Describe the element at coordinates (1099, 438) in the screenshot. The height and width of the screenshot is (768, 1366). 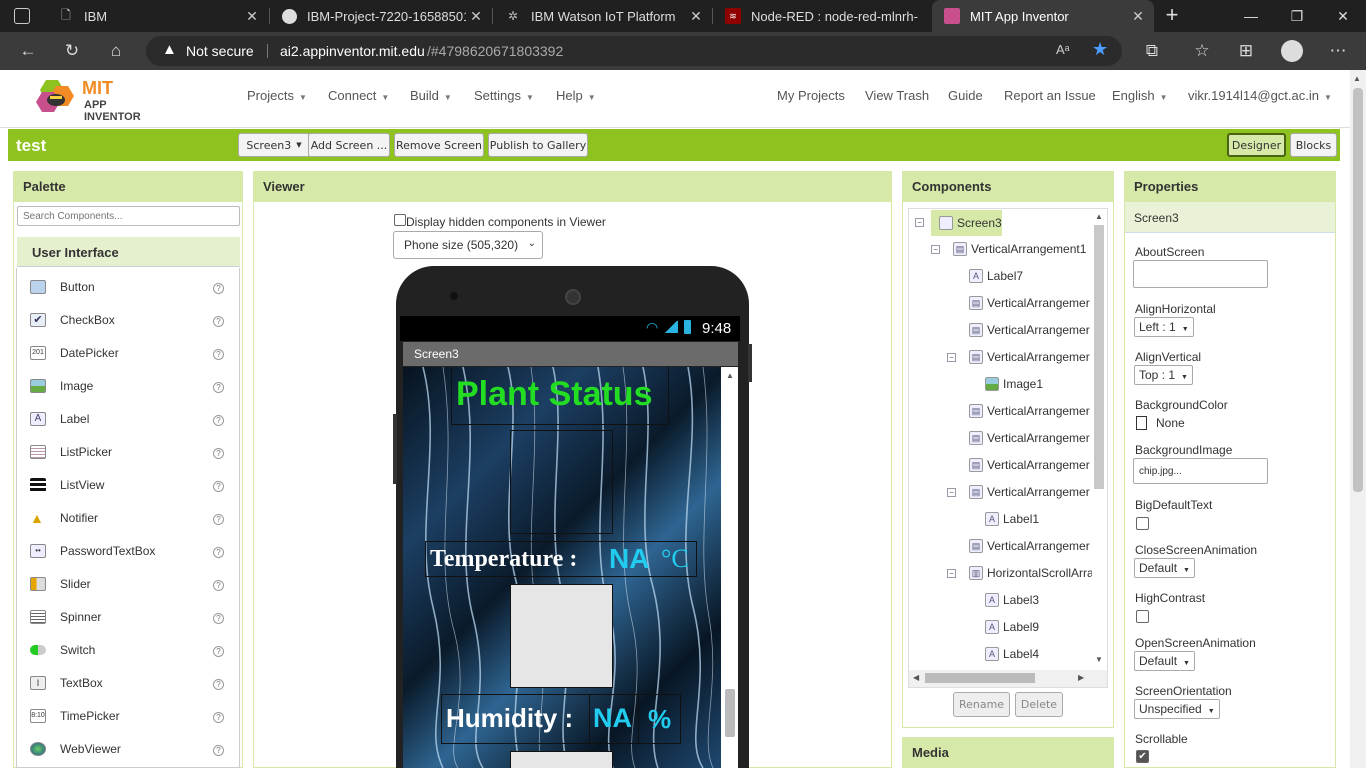
I see `tree-vertical-scrollbar: ▲ ▼` at that location.